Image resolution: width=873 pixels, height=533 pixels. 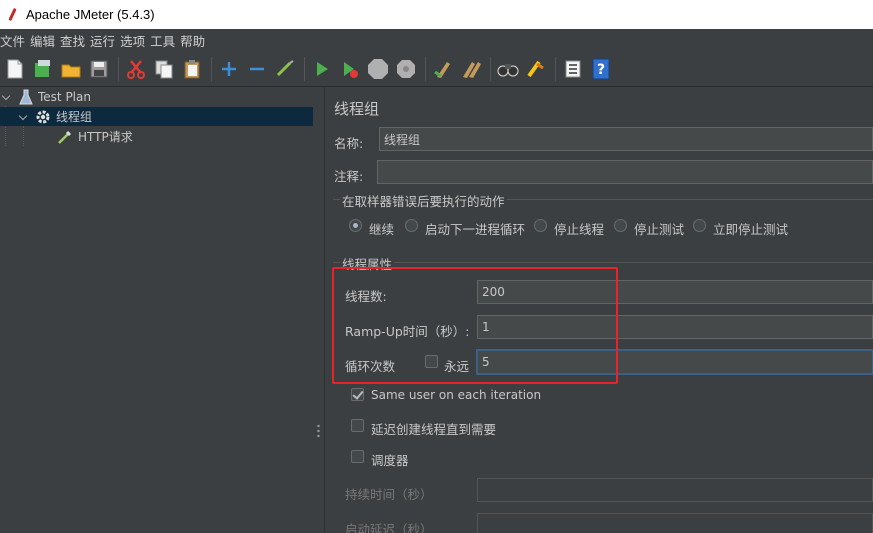 I want to click on menu-file: 文件, so click(x=14, y=40).